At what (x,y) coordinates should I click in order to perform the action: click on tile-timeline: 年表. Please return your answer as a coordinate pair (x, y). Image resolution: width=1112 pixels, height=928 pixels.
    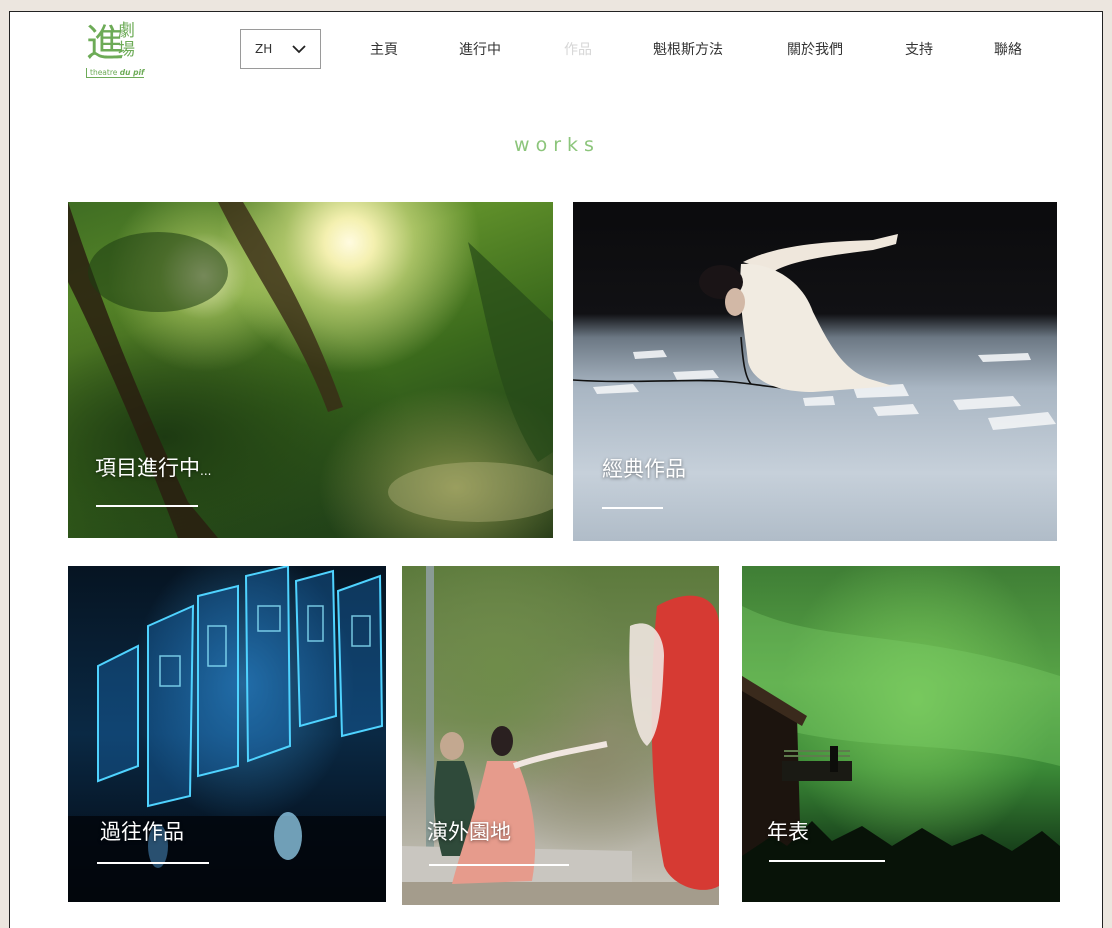
    Looking at the image, I should click on (901, 734).